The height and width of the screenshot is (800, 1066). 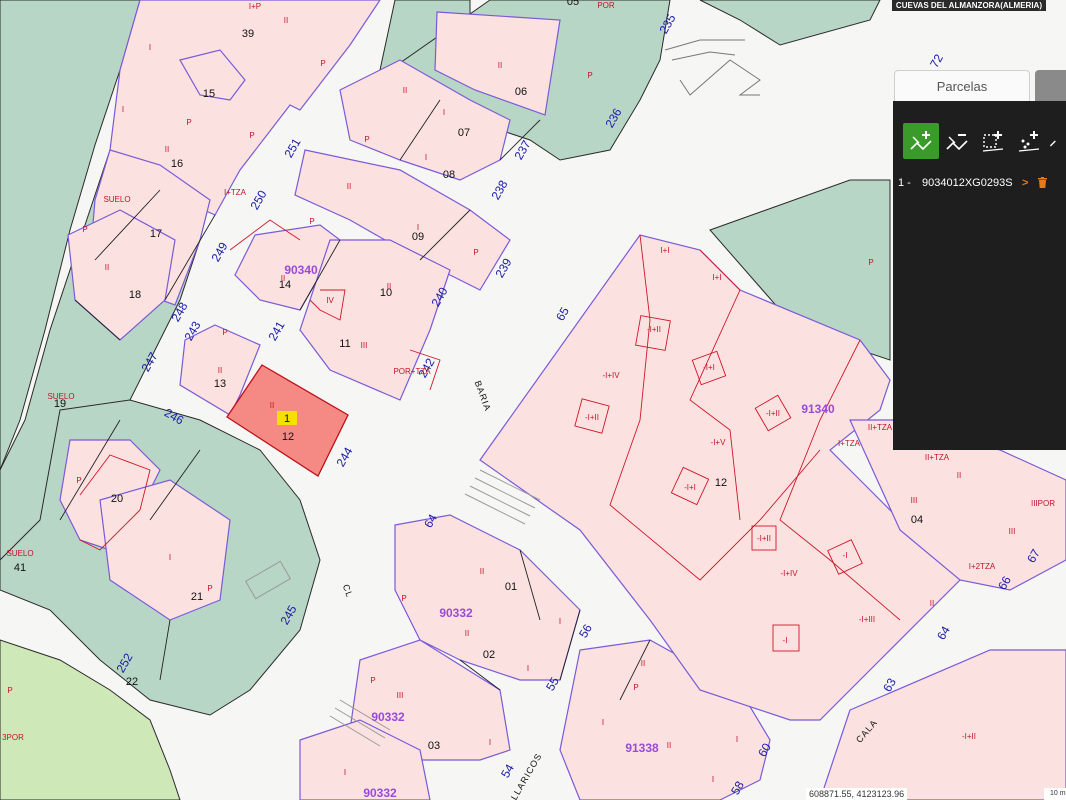 I want to click on parcel-result-row: 1 - 9034012XG0293S >, so click(x=980, y=183).